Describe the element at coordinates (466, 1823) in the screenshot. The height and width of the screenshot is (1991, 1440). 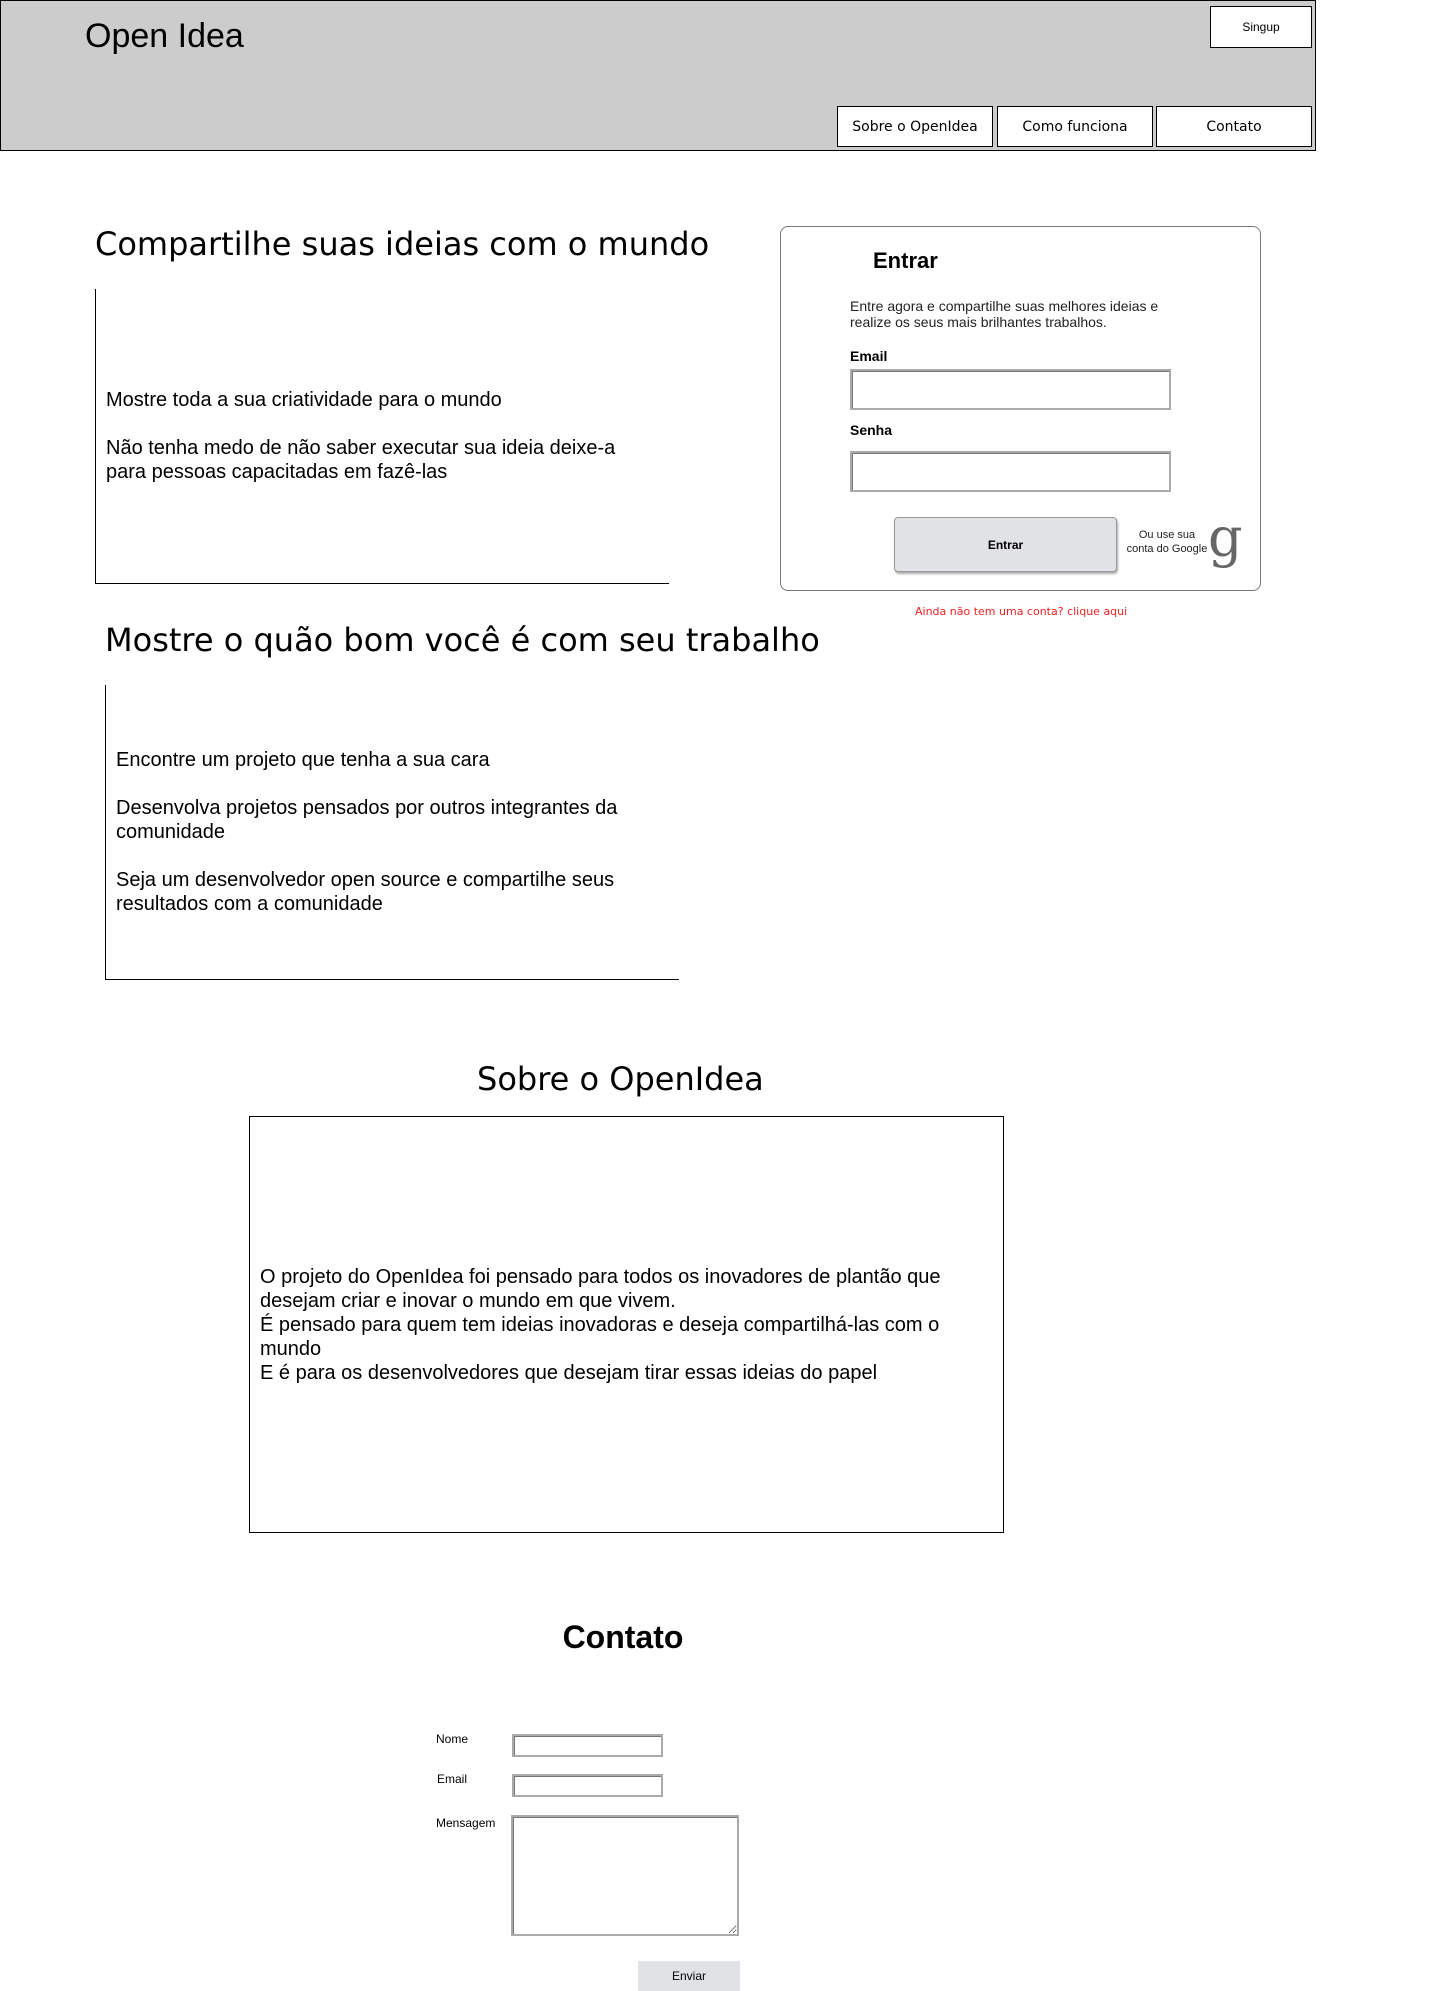
I see `contact-mensagem-label: Mensagem` at that location.